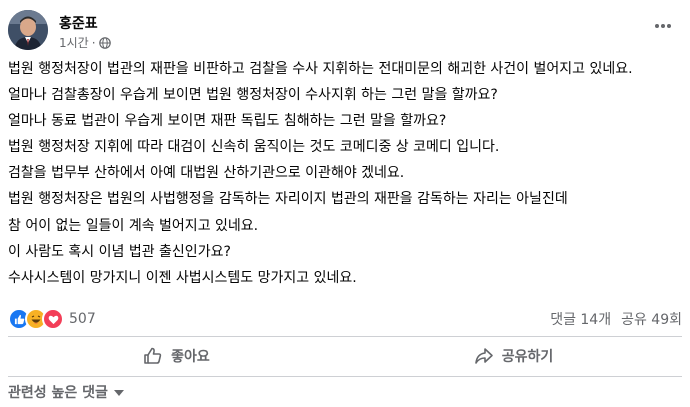 This screenshot has height=407, width=690. What do you see at coordinates (483, 356) in the screenshot?
I see `share-arrow-icon` at bounding box center [483, 356].